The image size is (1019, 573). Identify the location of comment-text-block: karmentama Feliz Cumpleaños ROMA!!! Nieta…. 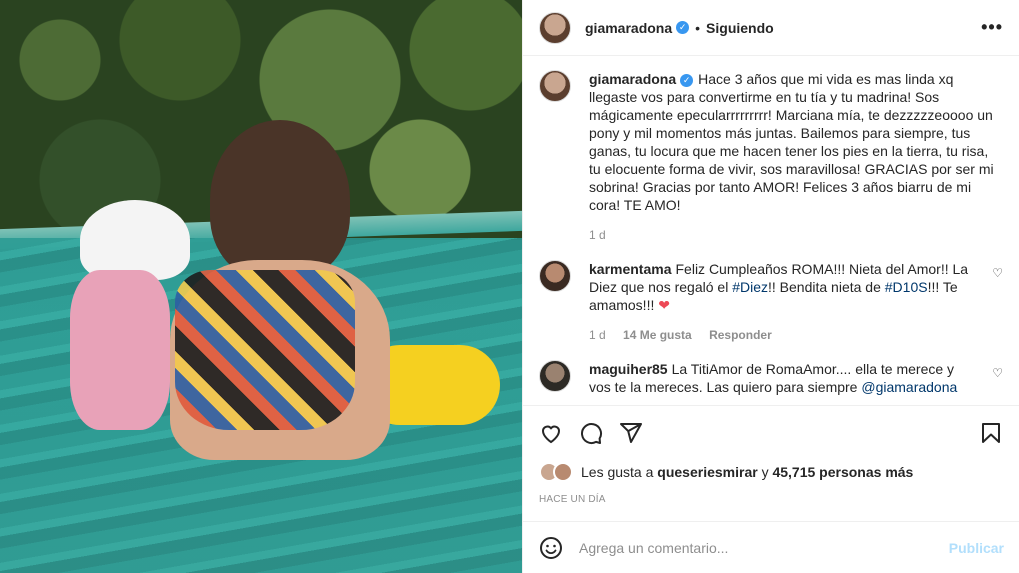
(782, 287).